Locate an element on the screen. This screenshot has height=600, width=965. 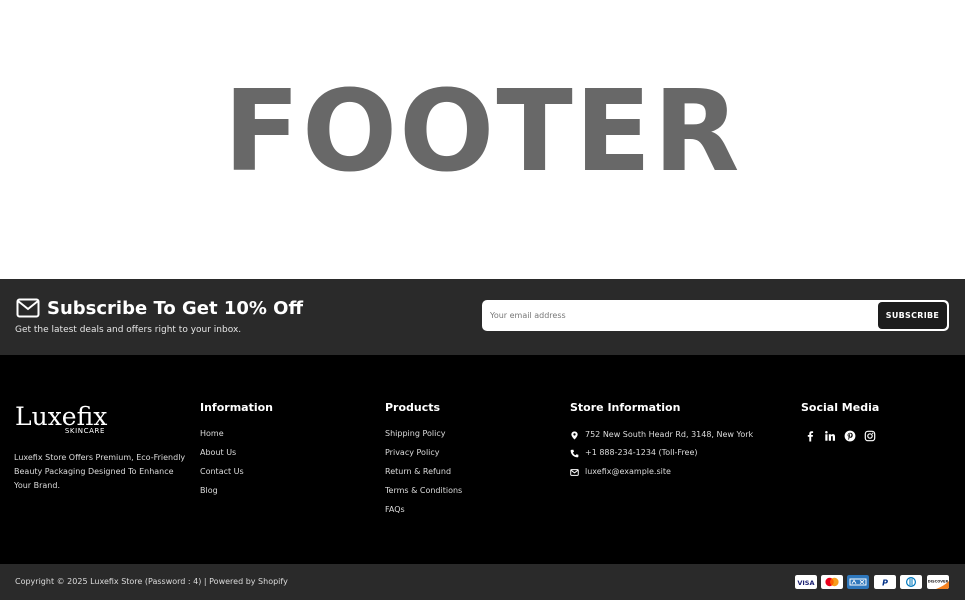
discover-icon: DISCOVER is located at coordinates (938, 582).